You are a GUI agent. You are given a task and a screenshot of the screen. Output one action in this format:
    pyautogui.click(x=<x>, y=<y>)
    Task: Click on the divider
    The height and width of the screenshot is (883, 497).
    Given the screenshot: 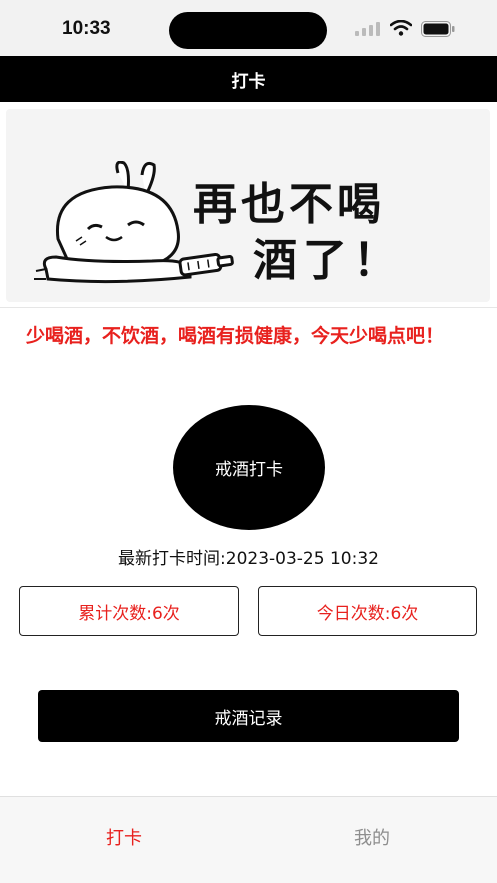 What is the action you would take?
    pyautogui.click(x=248, y=307)
    